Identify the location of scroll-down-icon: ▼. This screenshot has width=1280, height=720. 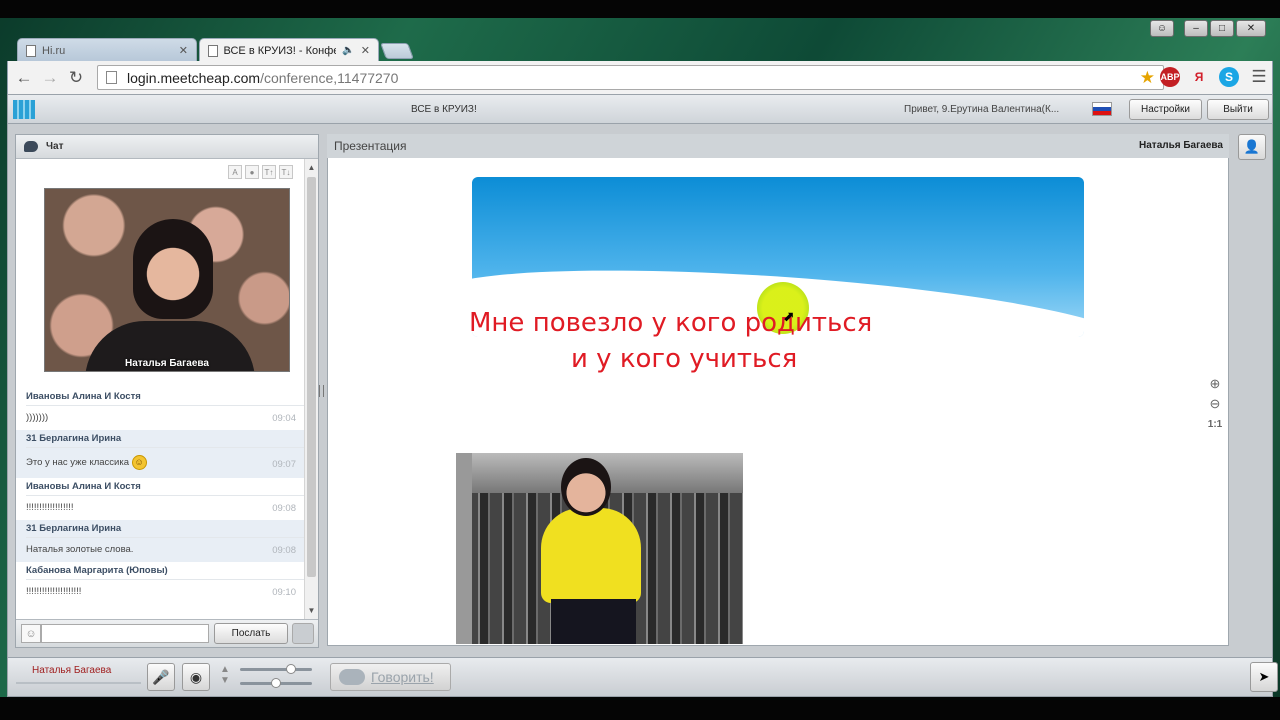
(311, 610).